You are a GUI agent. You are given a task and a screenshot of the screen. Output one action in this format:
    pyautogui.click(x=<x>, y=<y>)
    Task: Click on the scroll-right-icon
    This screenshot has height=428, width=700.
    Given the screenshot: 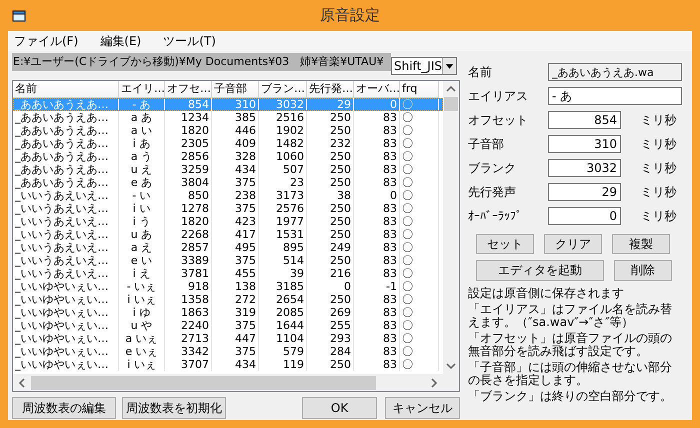 What is the action you would take?
    pyautogui.click(x=434, y=382)
    